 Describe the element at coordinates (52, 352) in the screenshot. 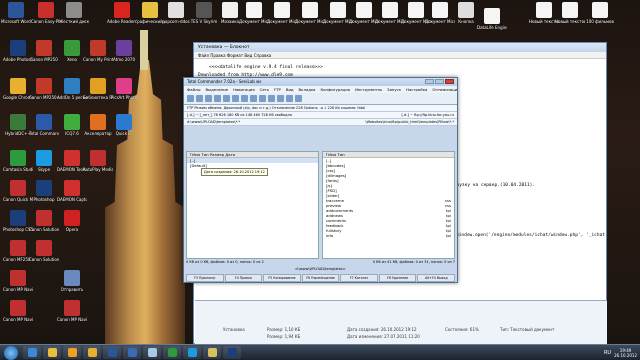

I see `taskbar-explorer-button` at that location.